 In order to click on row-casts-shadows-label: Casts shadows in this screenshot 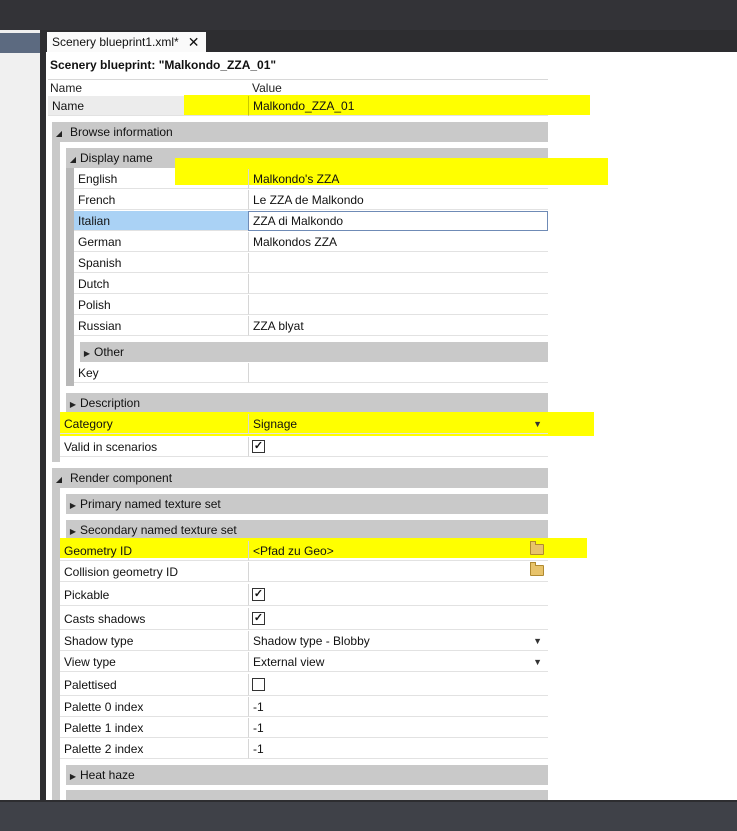, I will do `click(154, 619)`.